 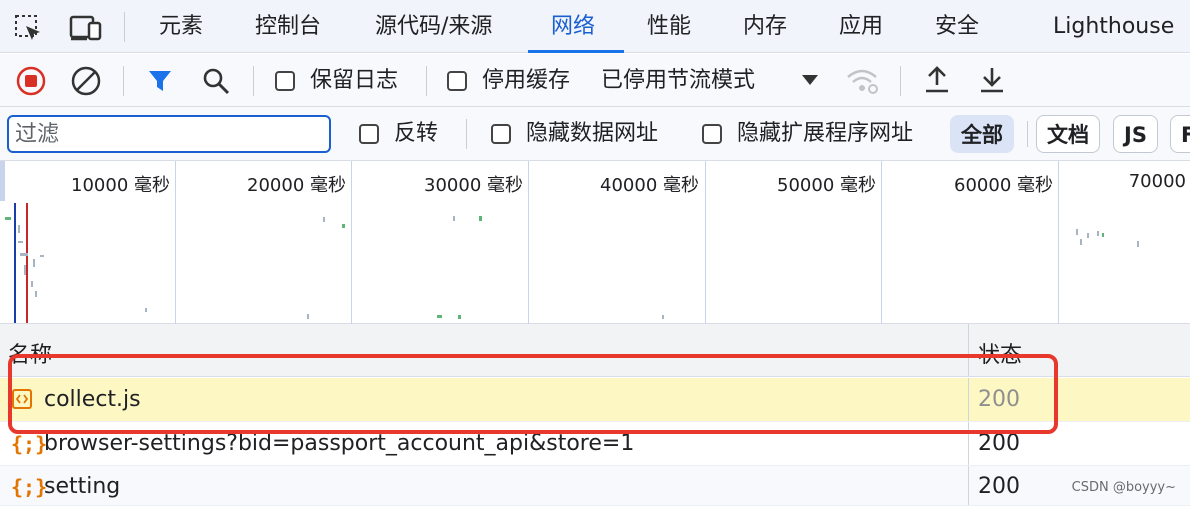 What do you see at coordinates (169, 134) in the screenshot?
I see `filter-input` at bounding box center [169, 134].